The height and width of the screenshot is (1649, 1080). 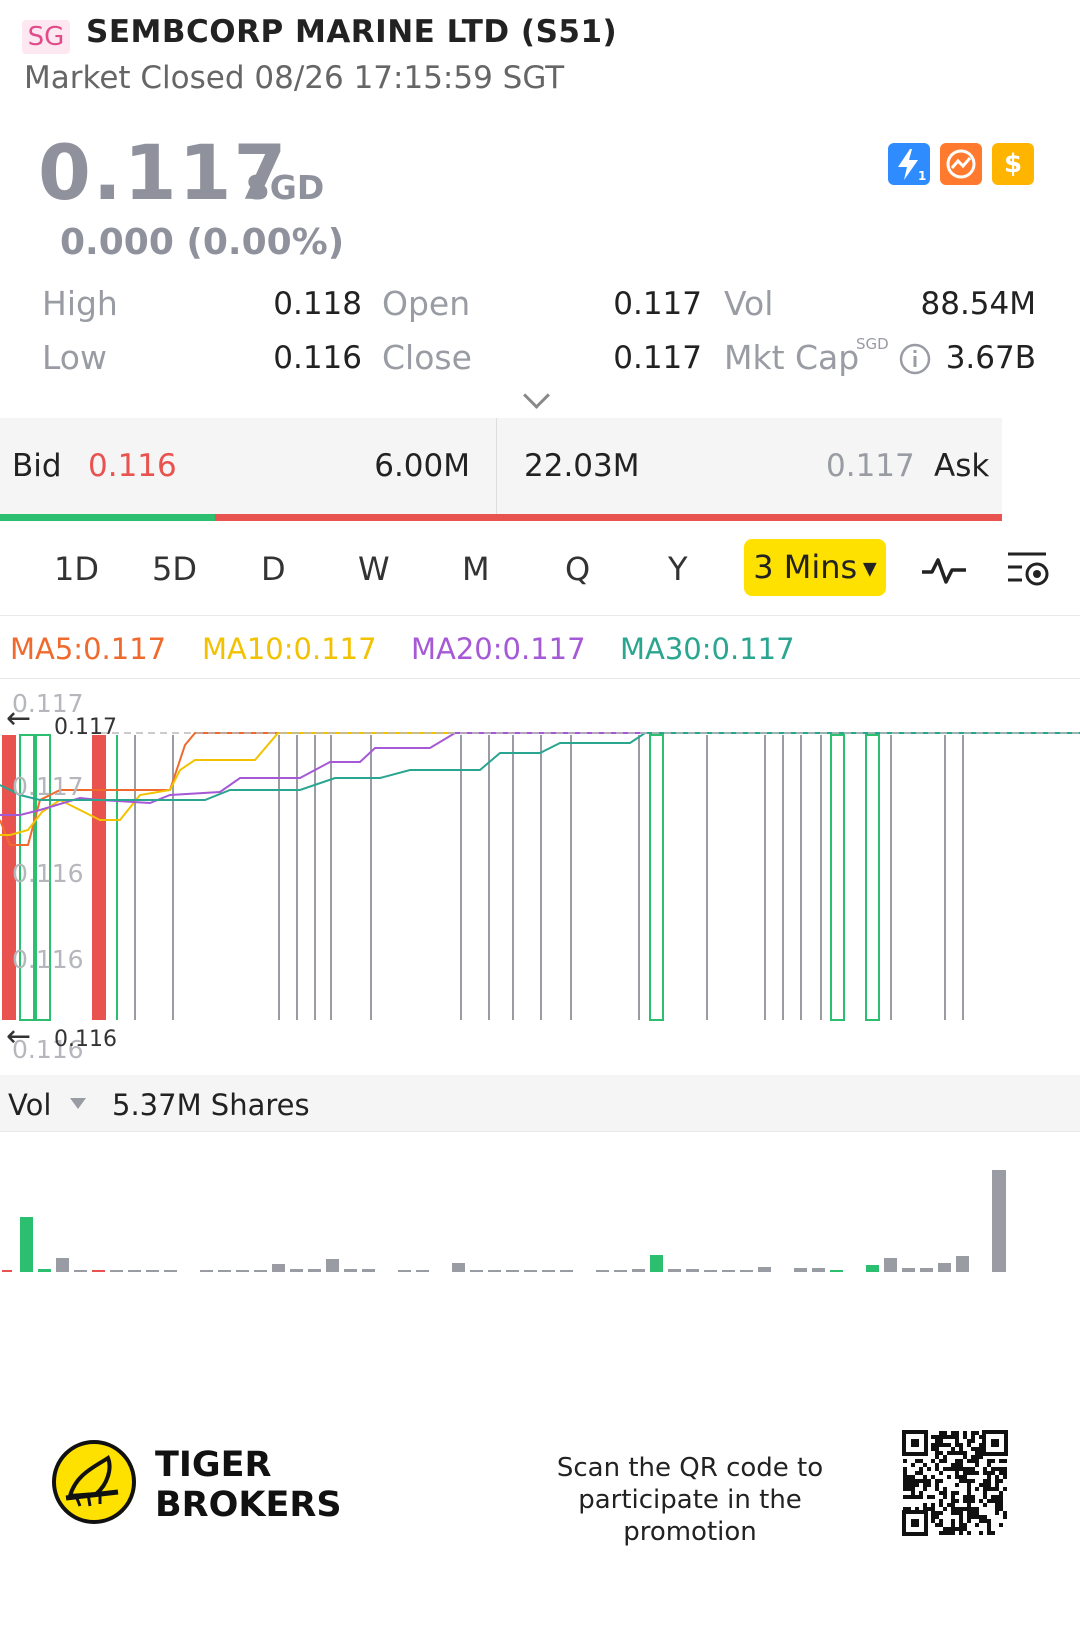 I want to click on svg-text: 1, so click(x=922, y=176).